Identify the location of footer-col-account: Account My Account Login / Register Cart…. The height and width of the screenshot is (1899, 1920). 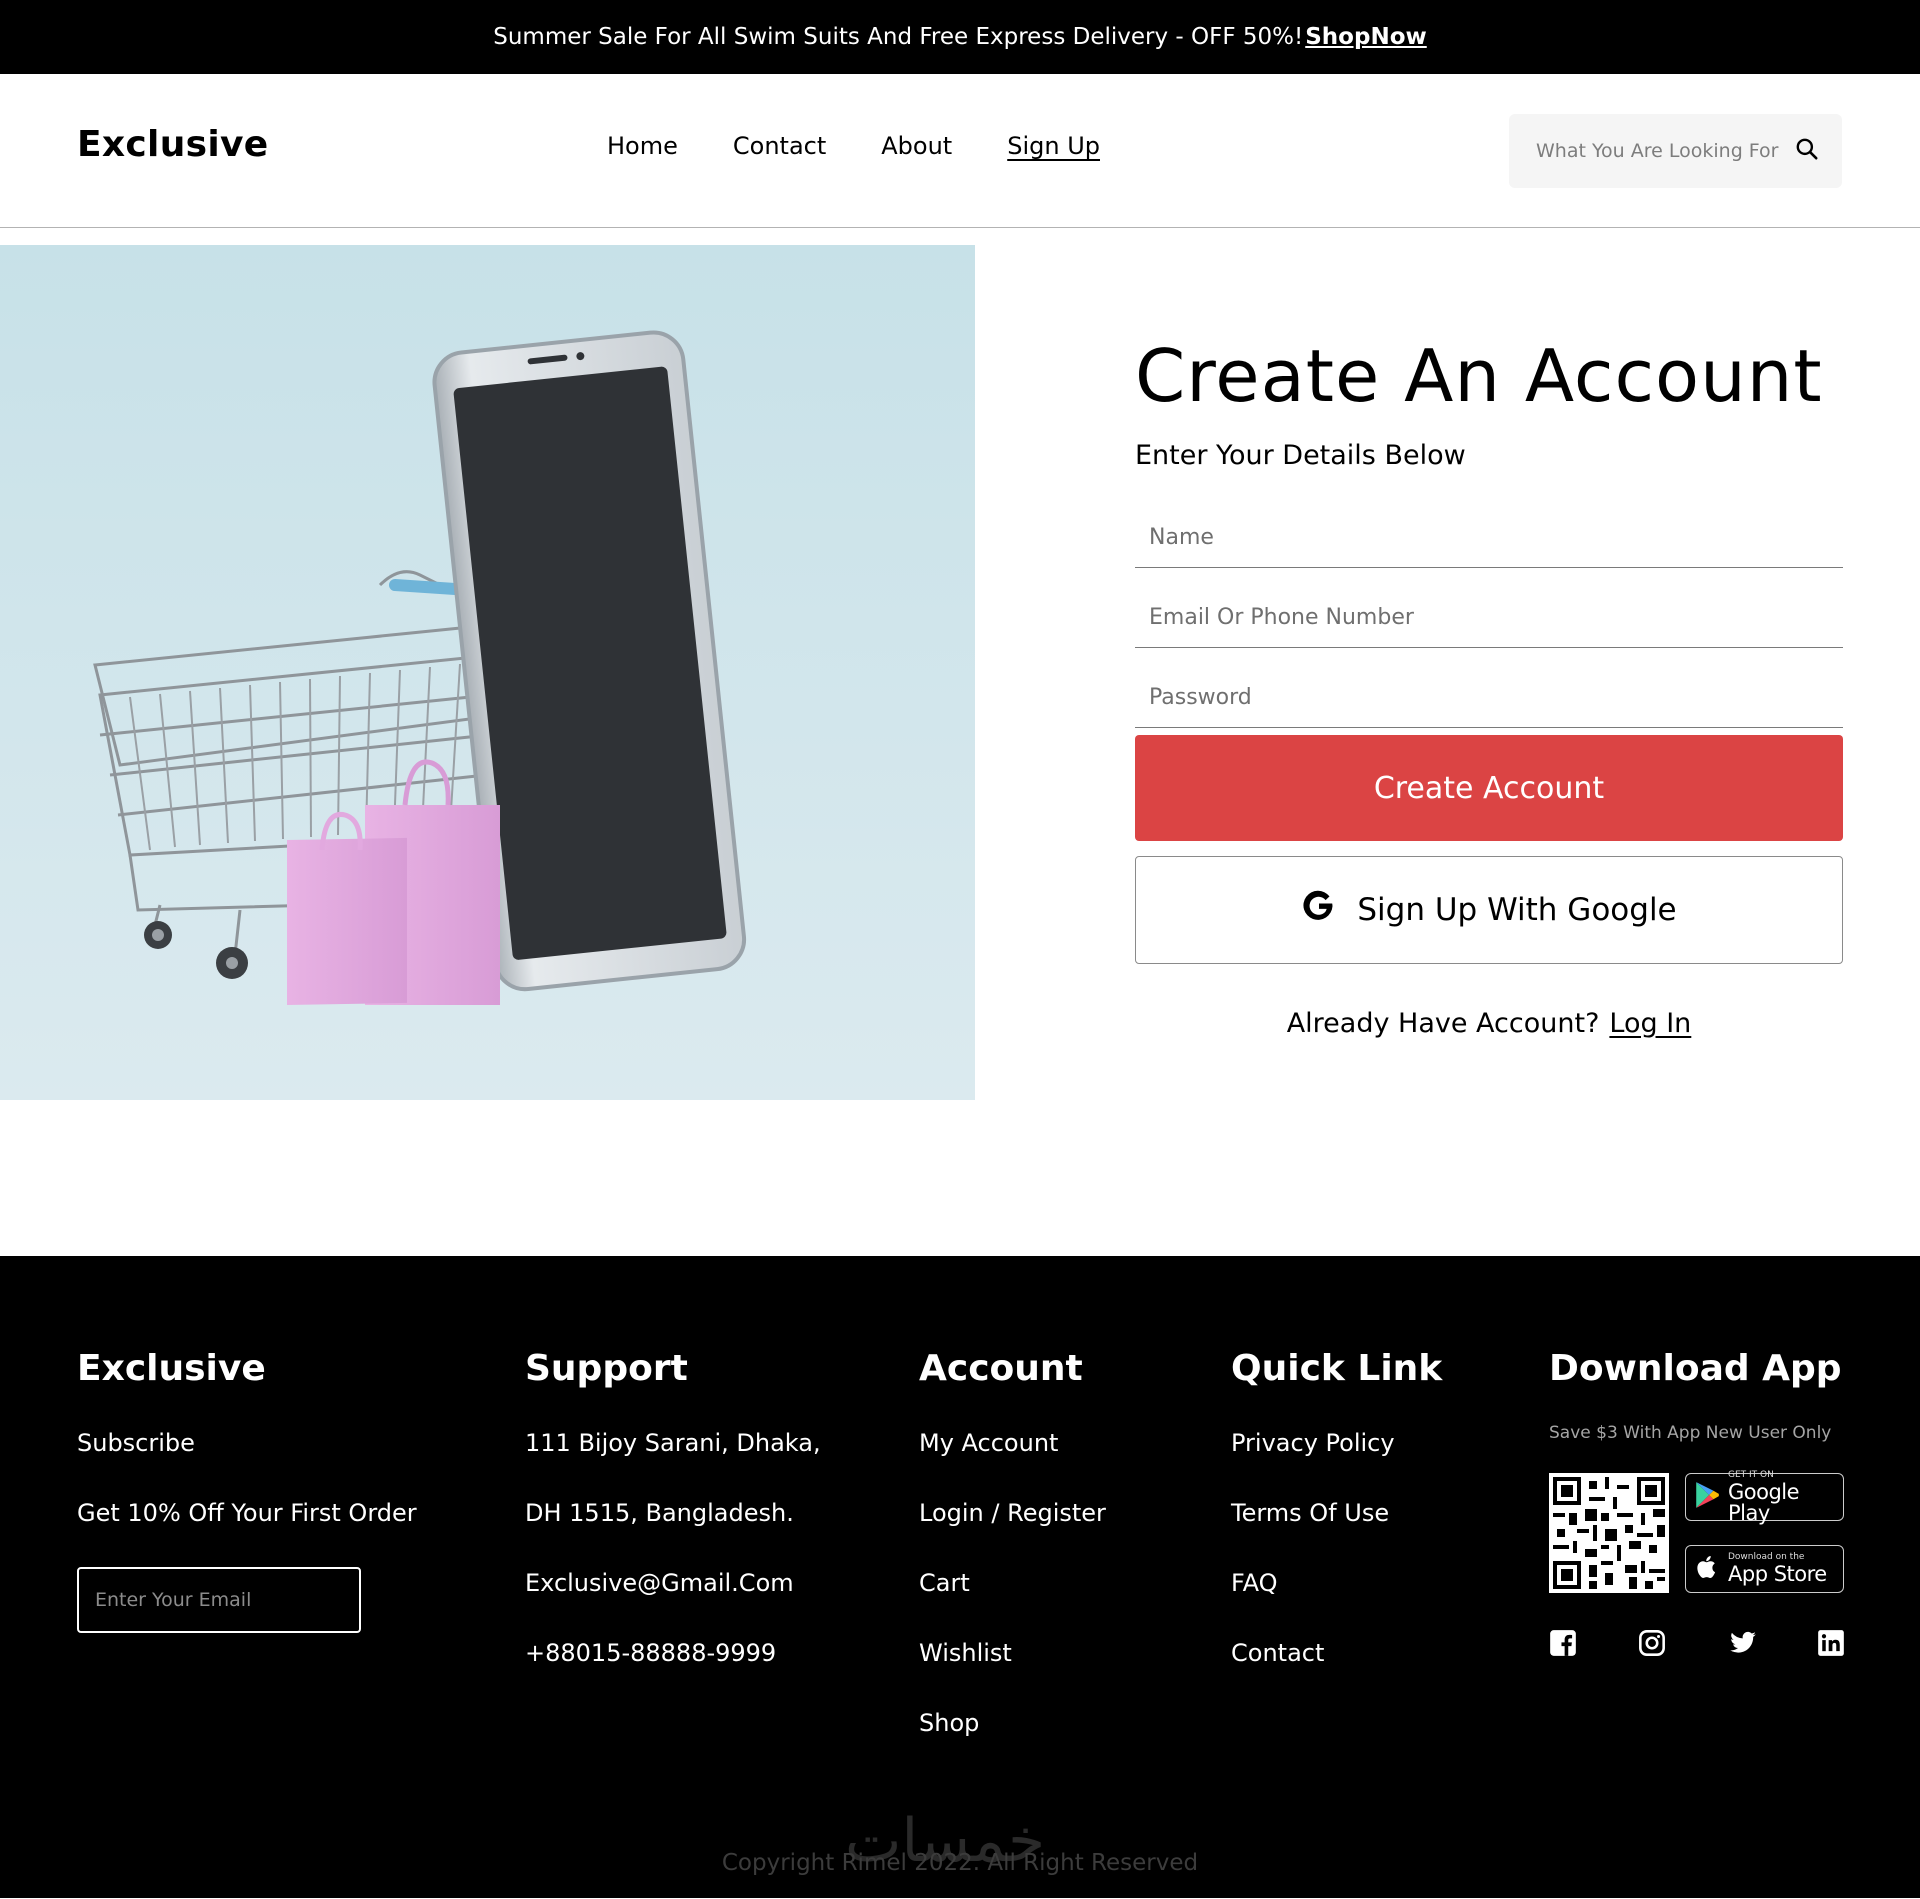
(1012, 1564).